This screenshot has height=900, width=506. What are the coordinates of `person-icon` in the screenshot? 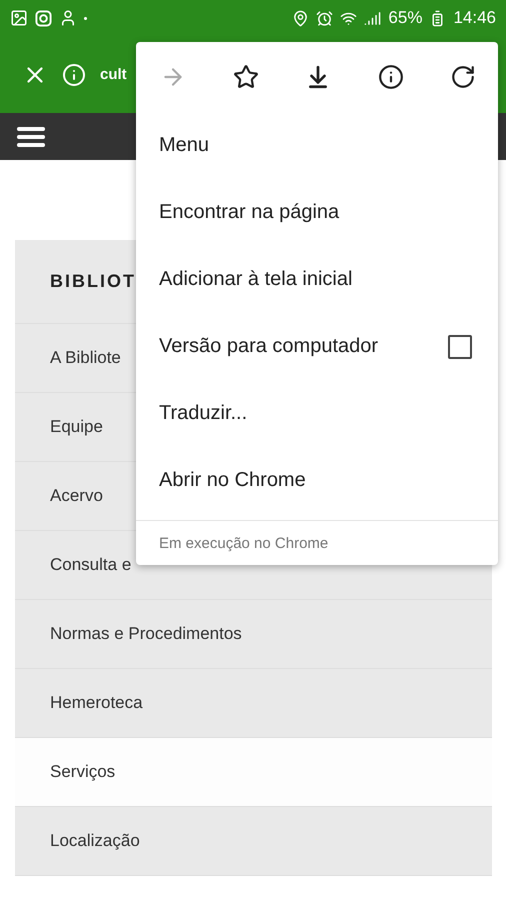 It's located at (68, 18).